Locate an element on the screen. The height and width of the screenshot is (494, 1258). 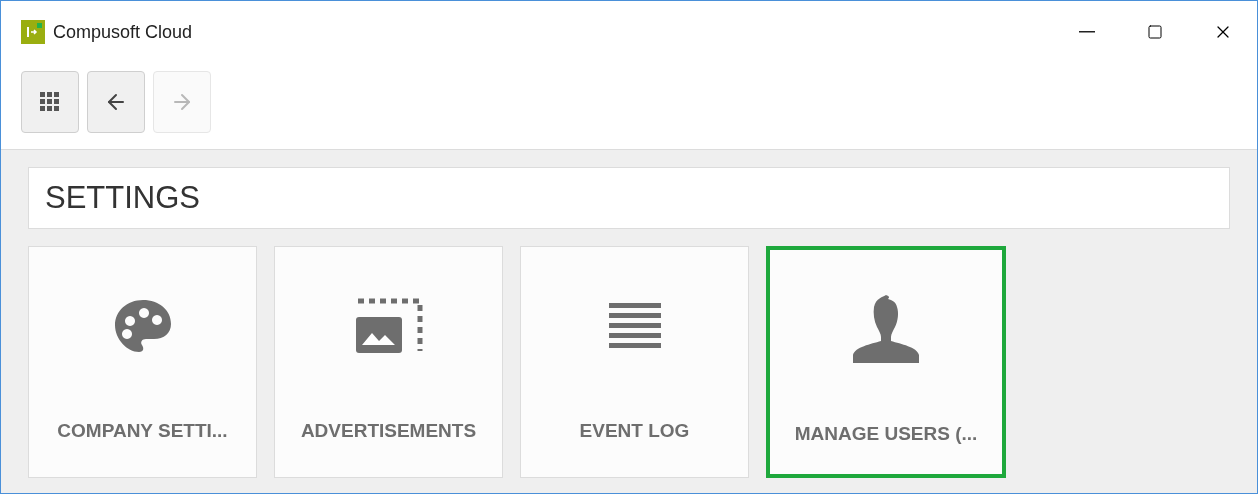
window-title: Compusoft Cloud is located at coordinates (123, 32).